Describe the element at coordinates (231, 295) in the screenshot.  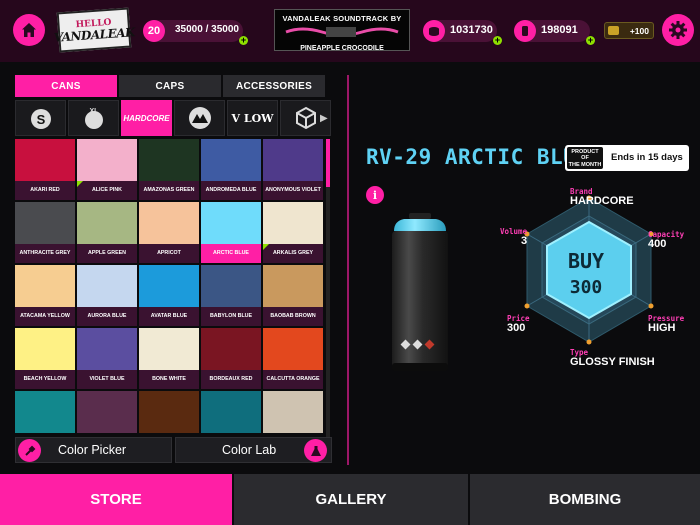
I see `color-swatch: BABYLON BLUE` at that location.